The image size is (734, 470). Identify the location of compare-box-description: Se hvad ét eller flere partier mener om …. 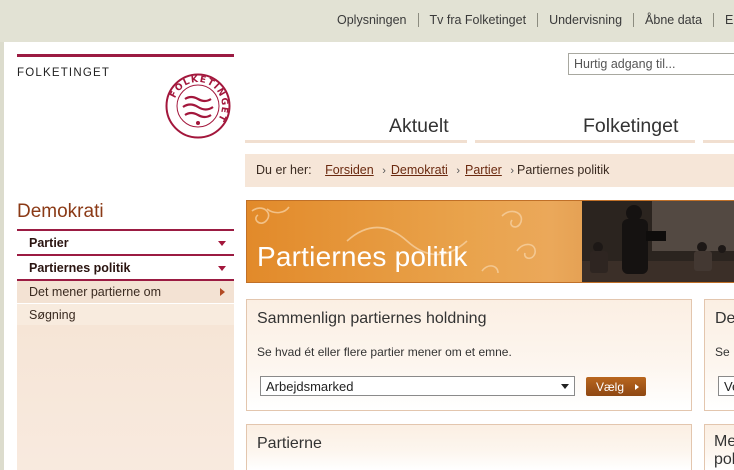
(384, 352).